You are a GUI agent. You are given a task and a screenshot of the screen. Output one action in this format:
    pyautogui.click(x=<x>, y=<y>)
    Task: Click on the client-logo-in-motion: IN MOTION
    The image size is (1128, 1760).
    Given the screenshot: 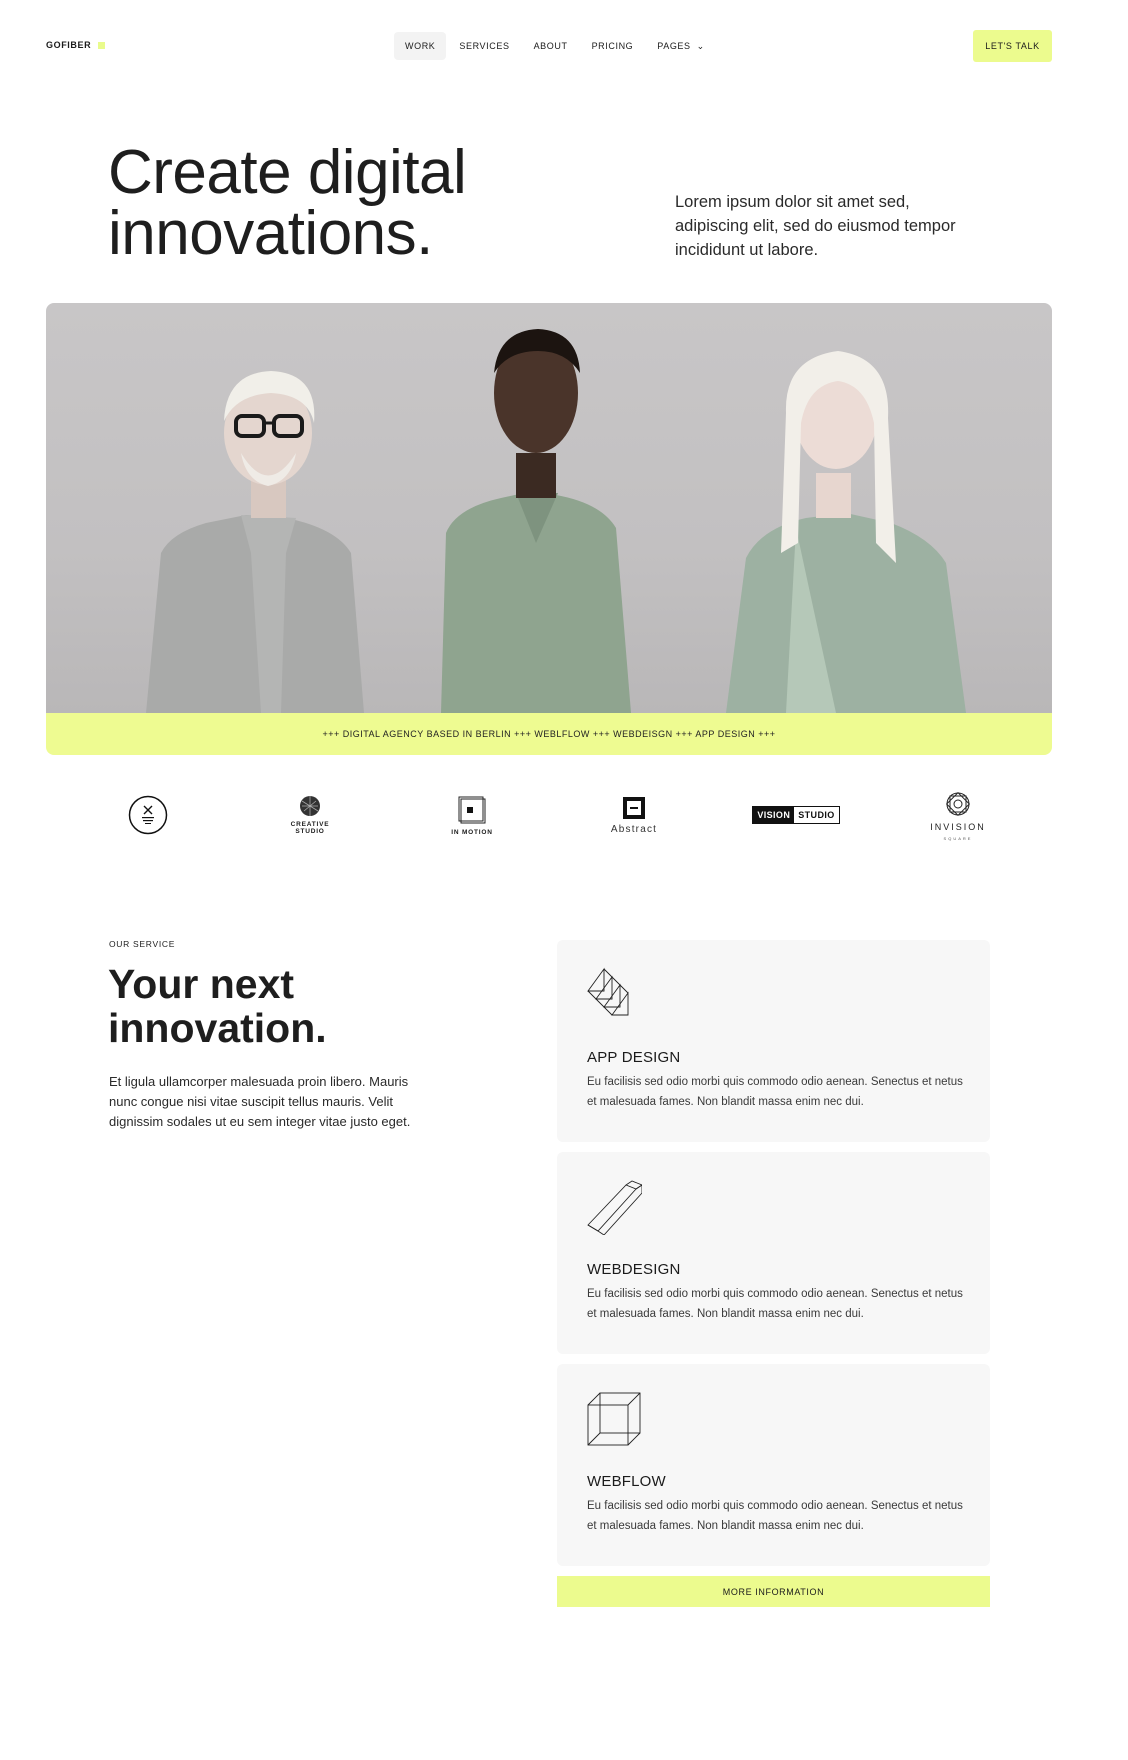 What is the action you would take?
    pyautogui.click(x=472, y=815)
    